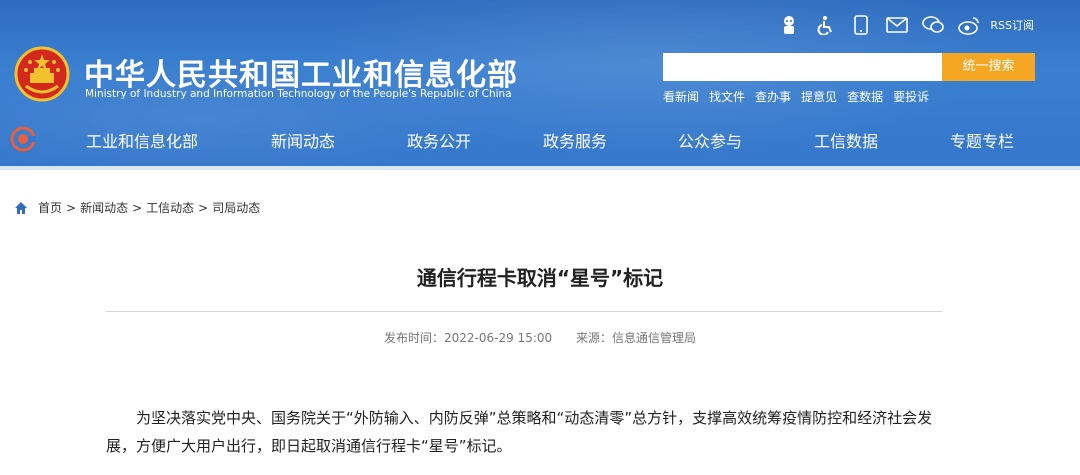 The height and width of the screenshot is (475, 1080). What do you see at coordinates (773, 96) in the screenshot?
I see `quick-link-services: 查办事` at bounding box center [773, 96].